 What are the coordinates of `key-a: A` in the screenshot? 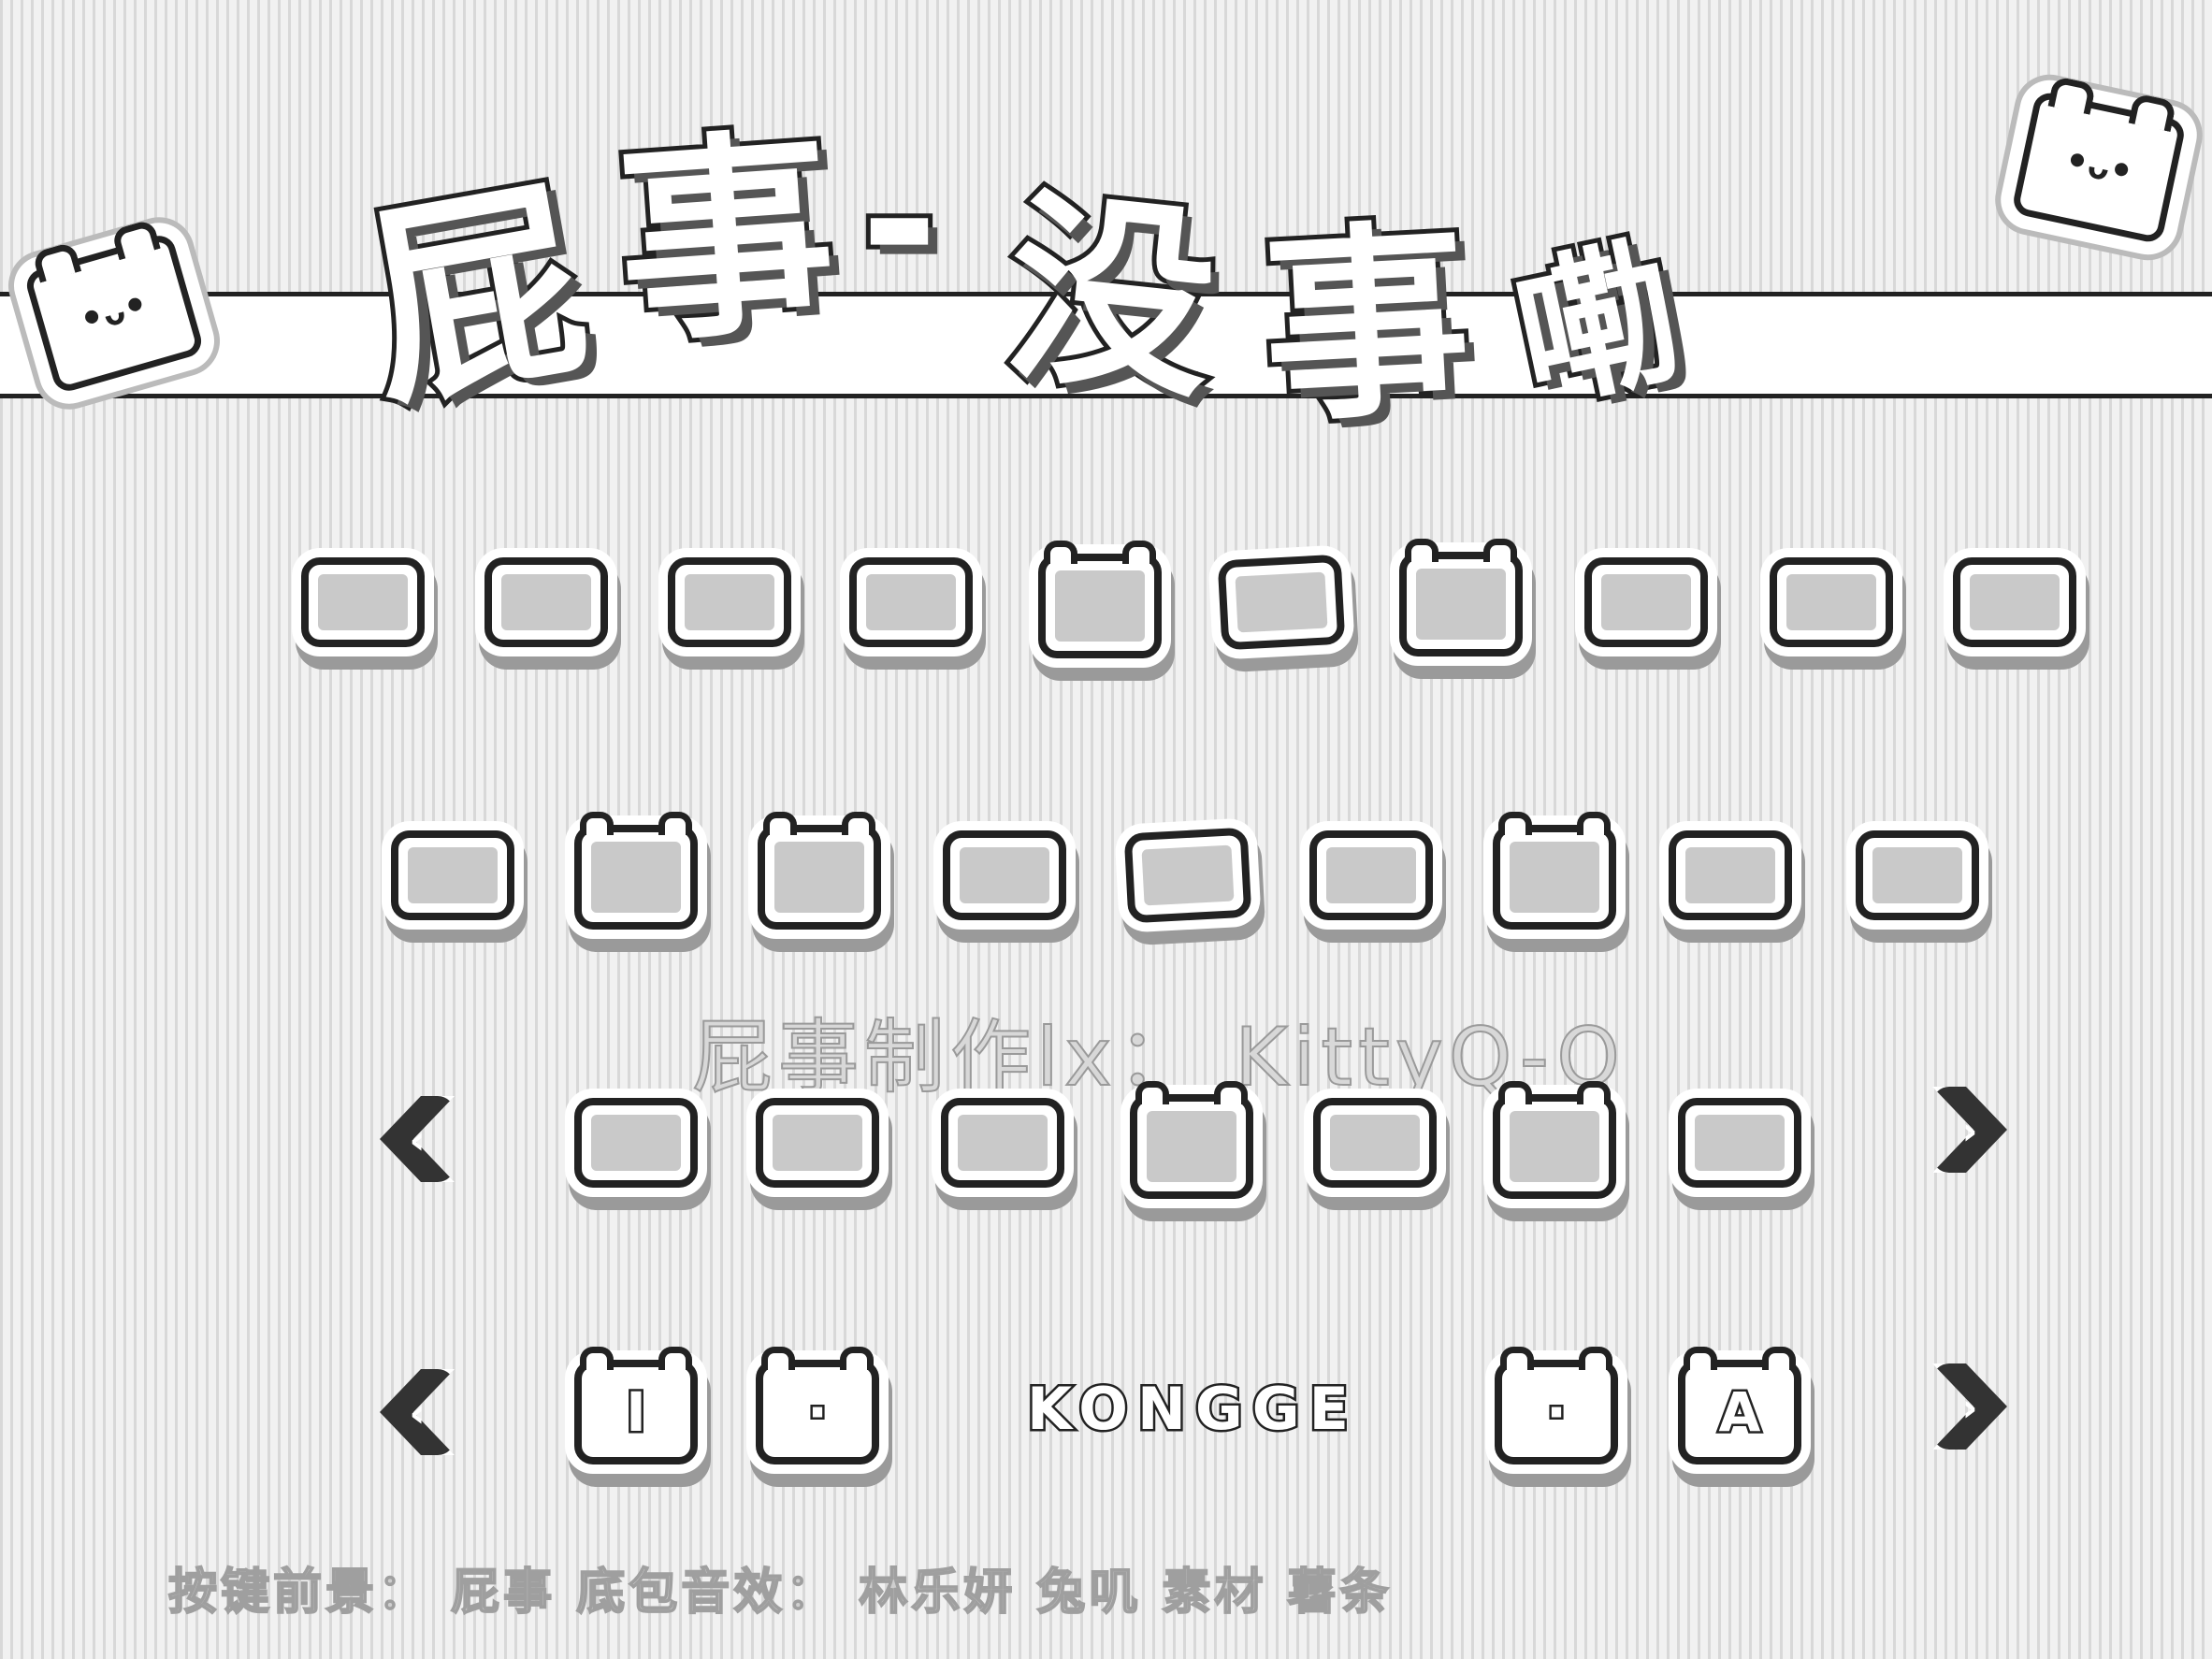 It's located at (1740, 1405).